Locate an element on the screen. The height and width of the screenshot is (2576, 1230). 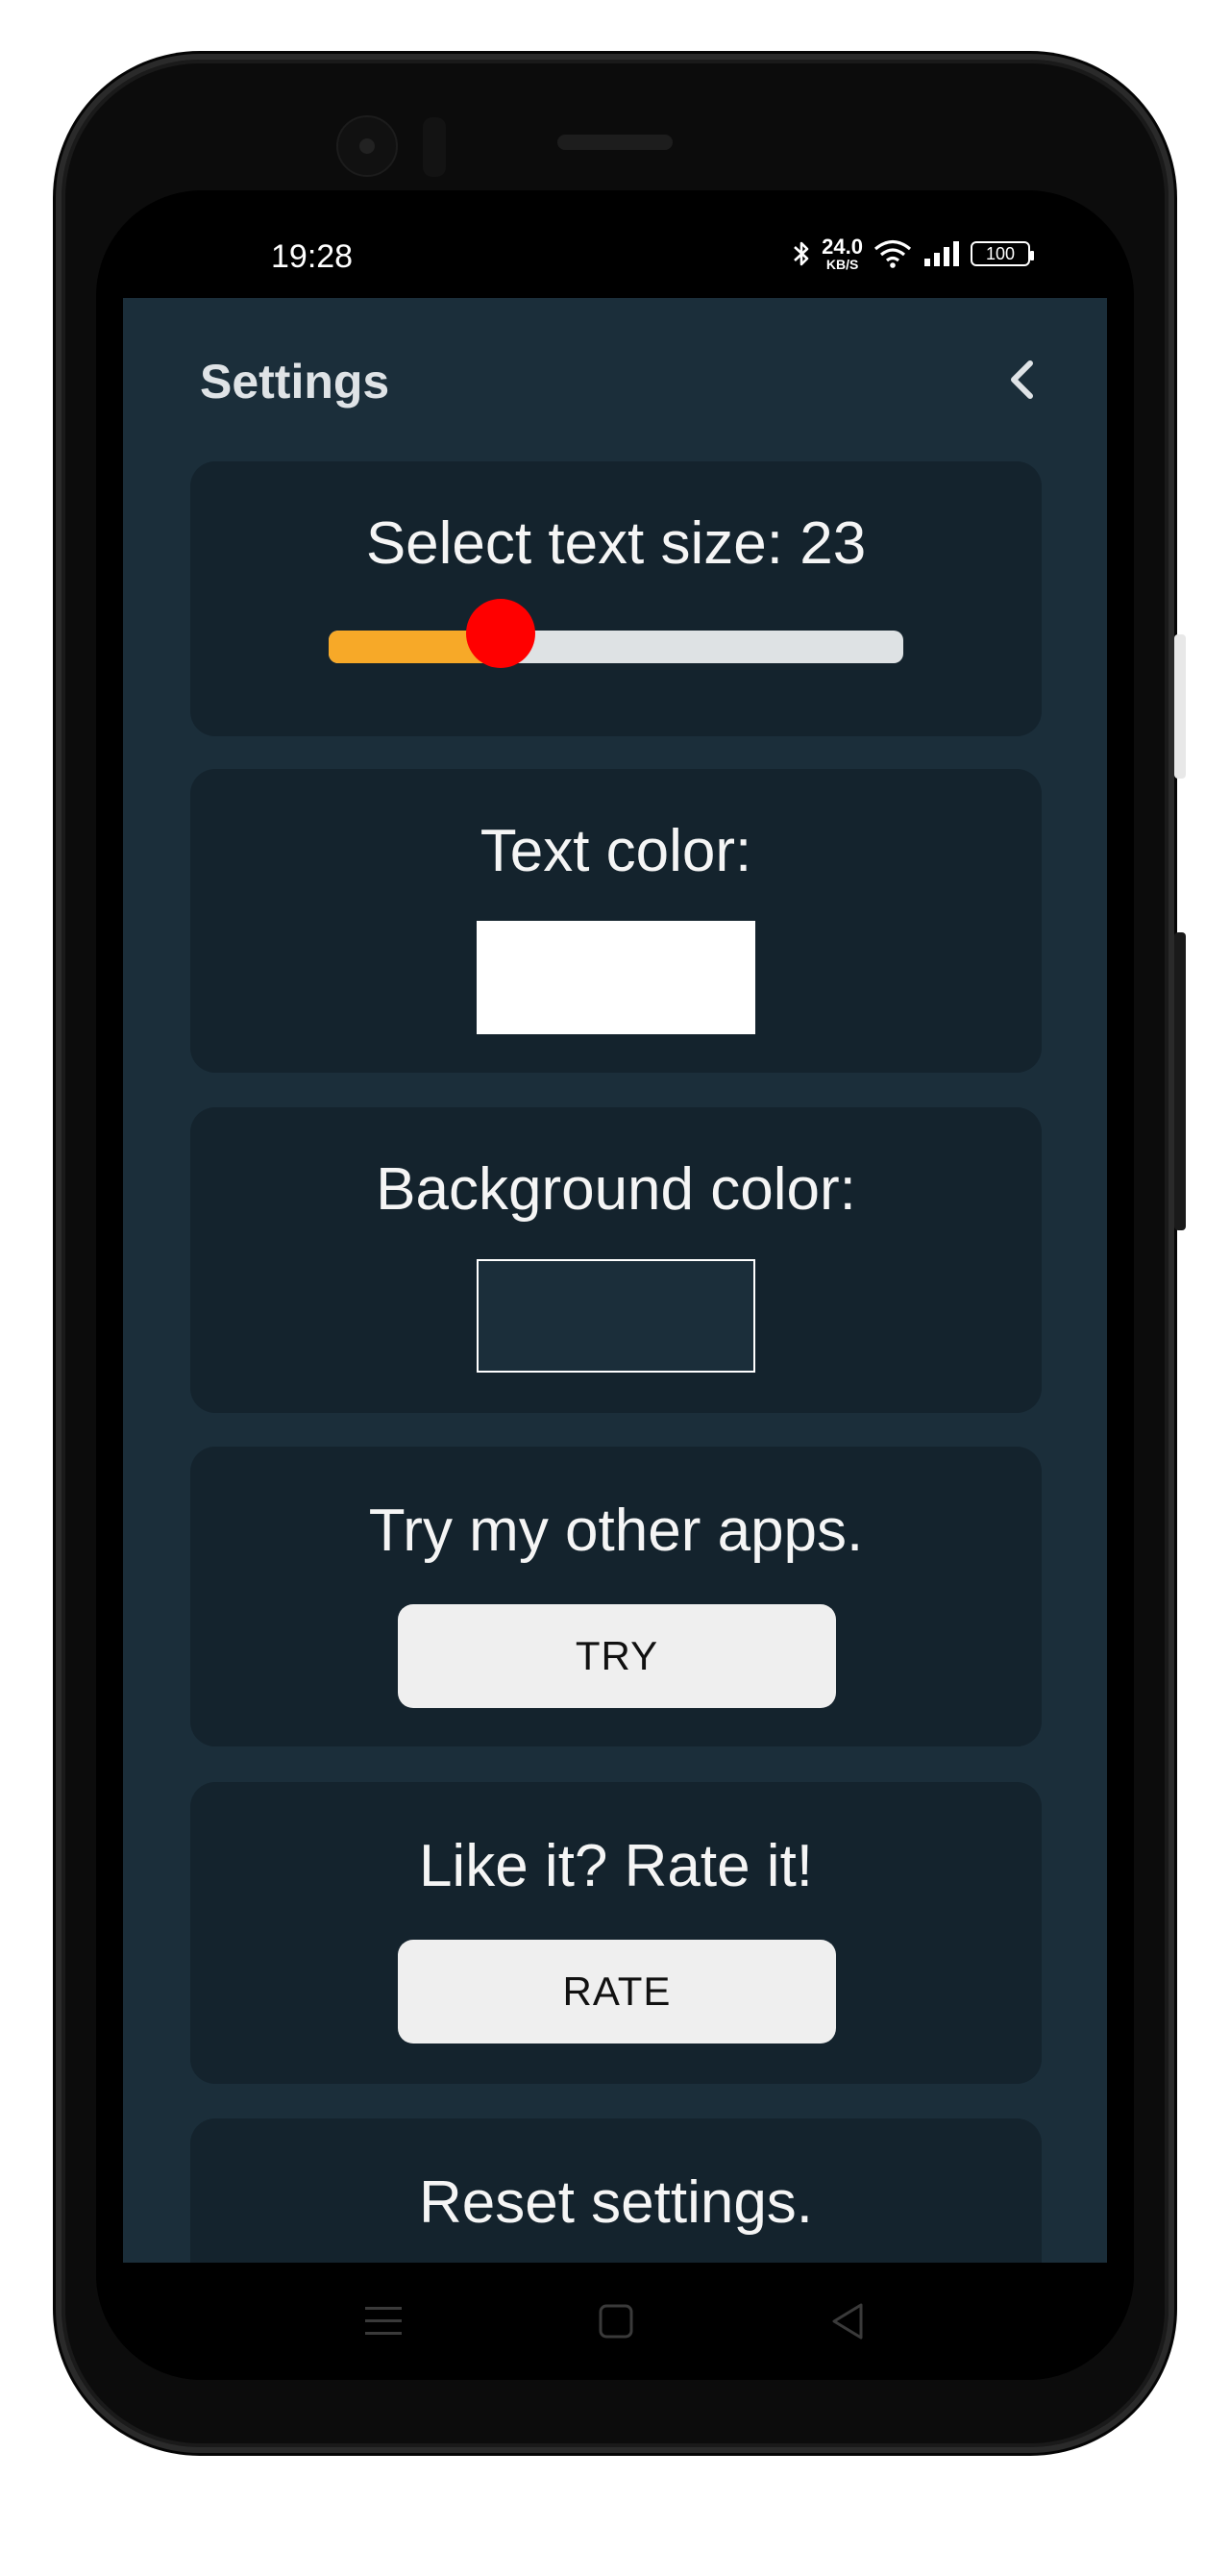
text-size-slider is located at coordinates (616, 633).